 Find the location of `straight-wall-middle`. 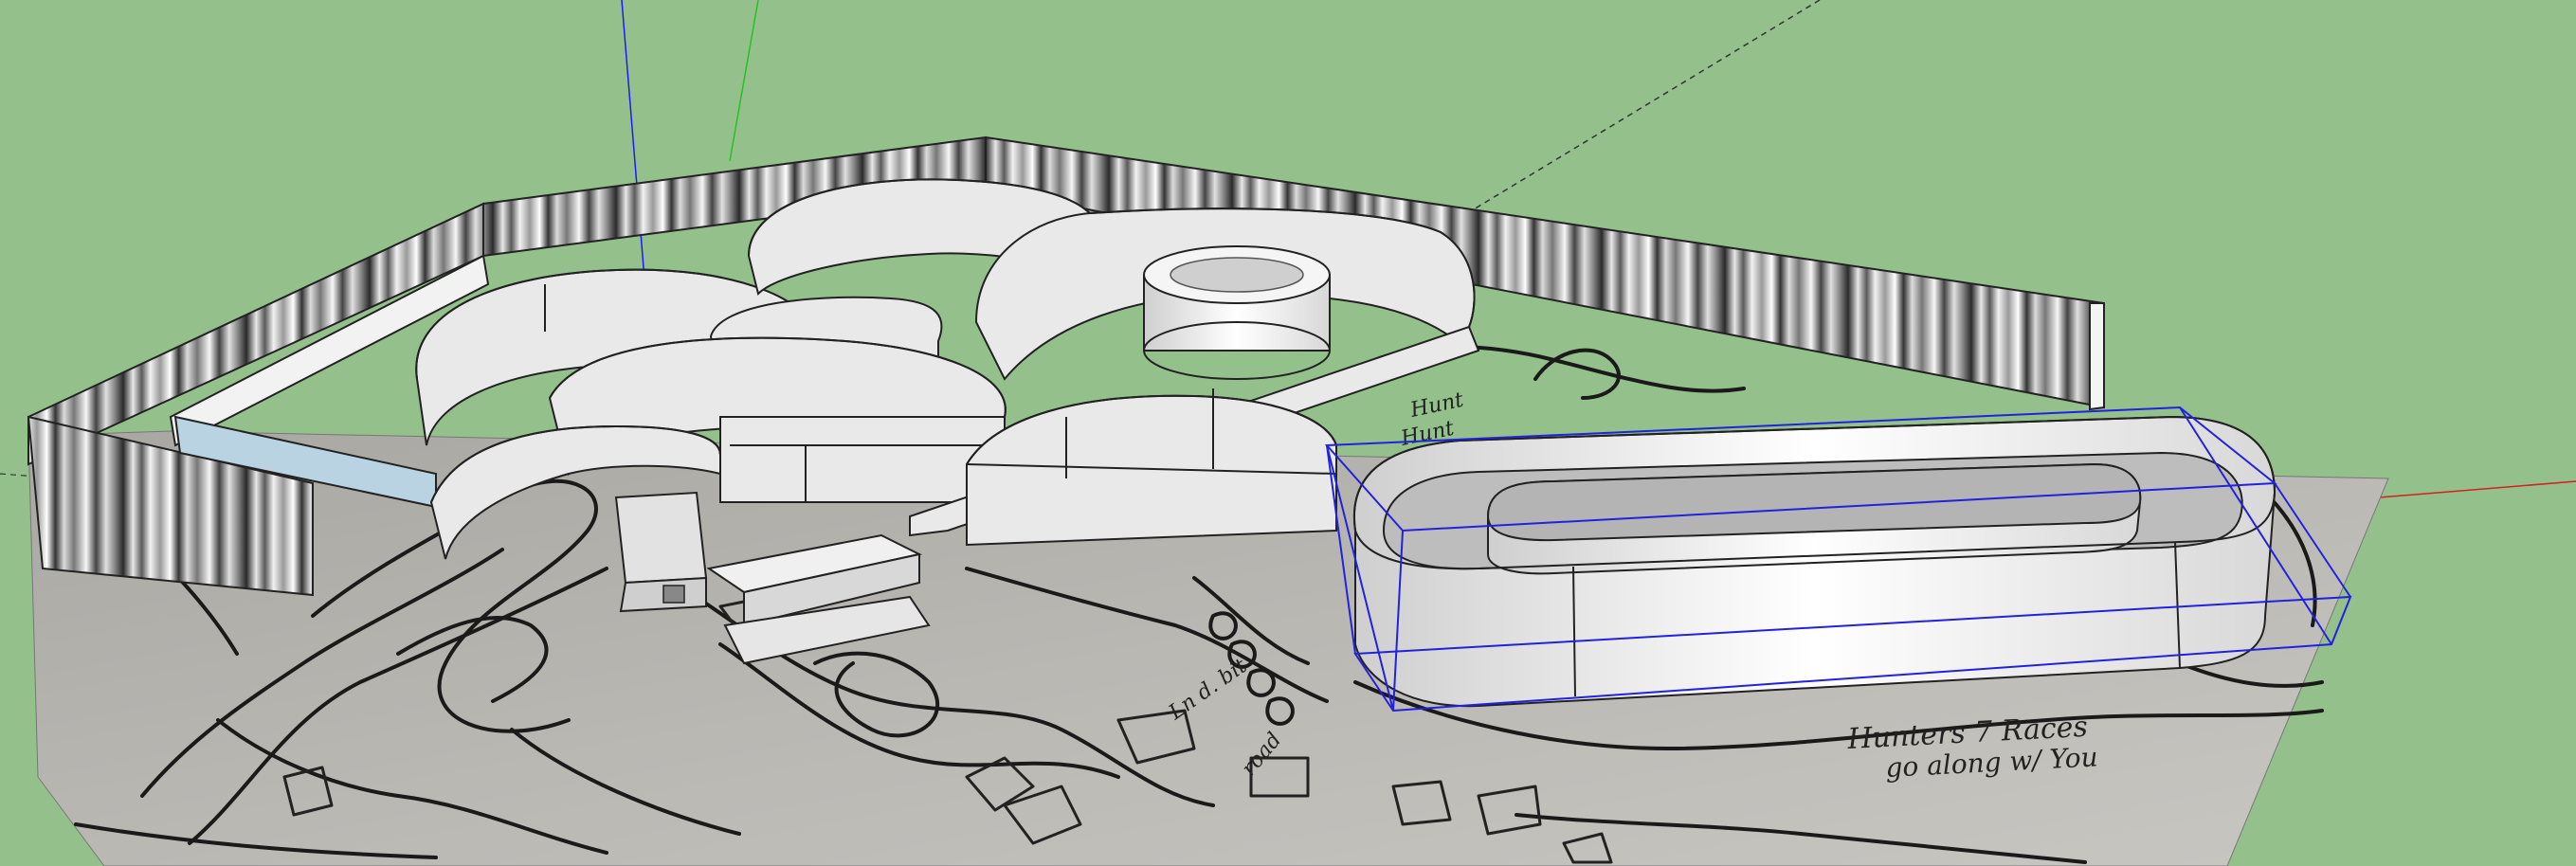

straight-wall-middle is located at coordinates (862, 460).